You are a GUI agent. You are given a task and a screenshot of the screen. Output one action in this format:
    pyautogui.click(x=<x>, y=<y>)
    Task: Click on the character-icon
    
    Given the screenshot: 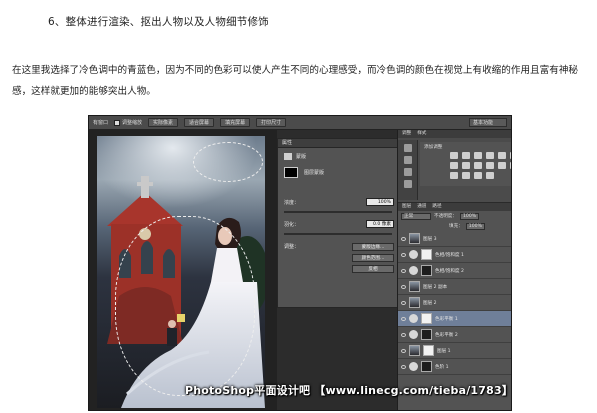 What is the action you would take?
    pyautogui.click(x=407, y=184)
    